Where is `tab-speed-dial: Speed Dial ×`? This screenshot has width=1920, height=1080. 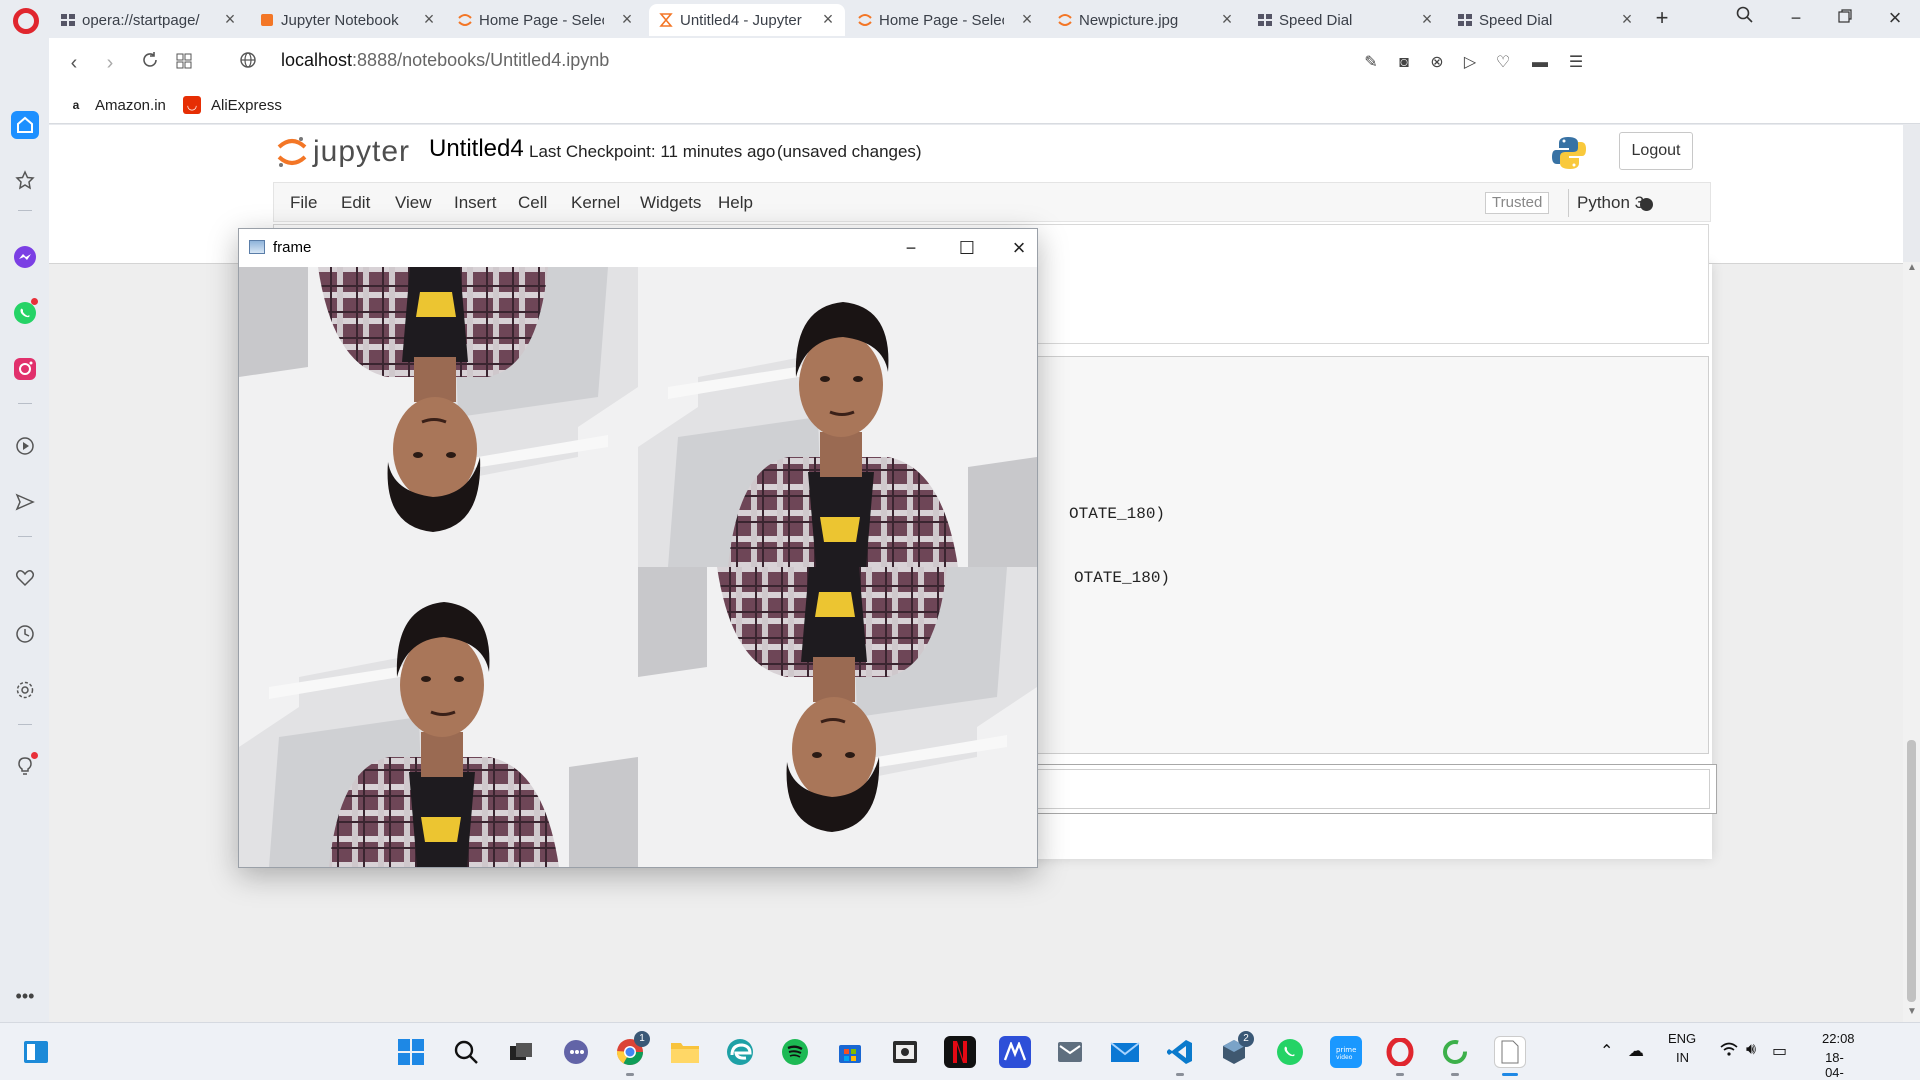 tab-speed-dial: Speed Dial × is located at coordinates (1346, 20).